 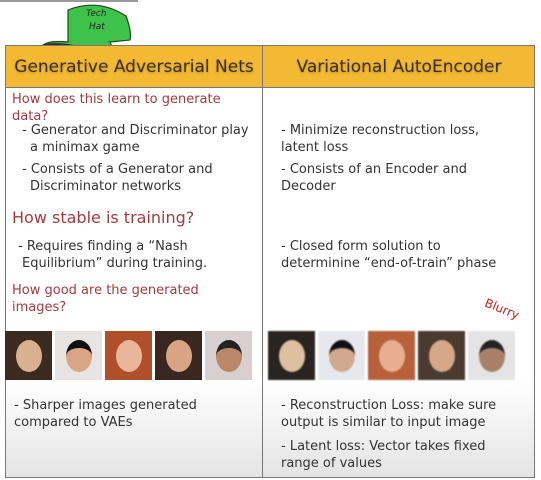 What do you see at coordinates (73, 422) in the screenshot?
I see `line: compared to VAEs` at bounding box center [73, 422].